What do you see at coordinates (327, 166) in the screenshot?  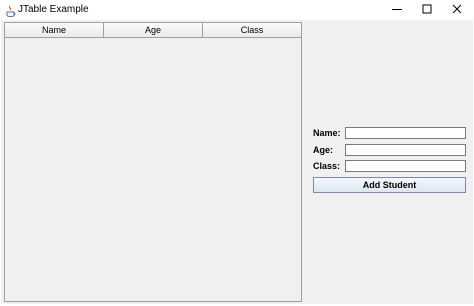 I see `class-label: Class:` at bounding box center [327, 166].